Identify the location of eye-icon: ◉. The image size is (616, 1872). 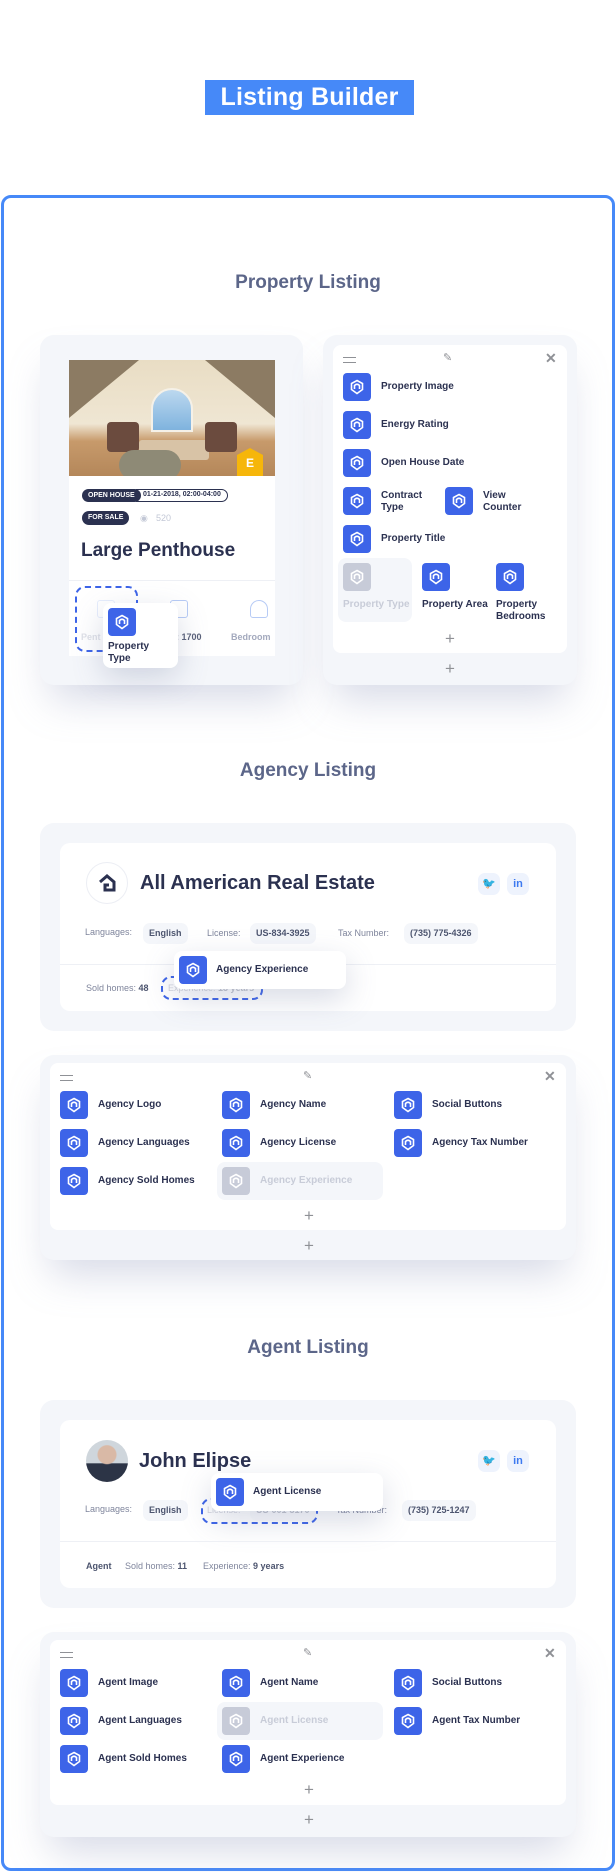
(144, 518).